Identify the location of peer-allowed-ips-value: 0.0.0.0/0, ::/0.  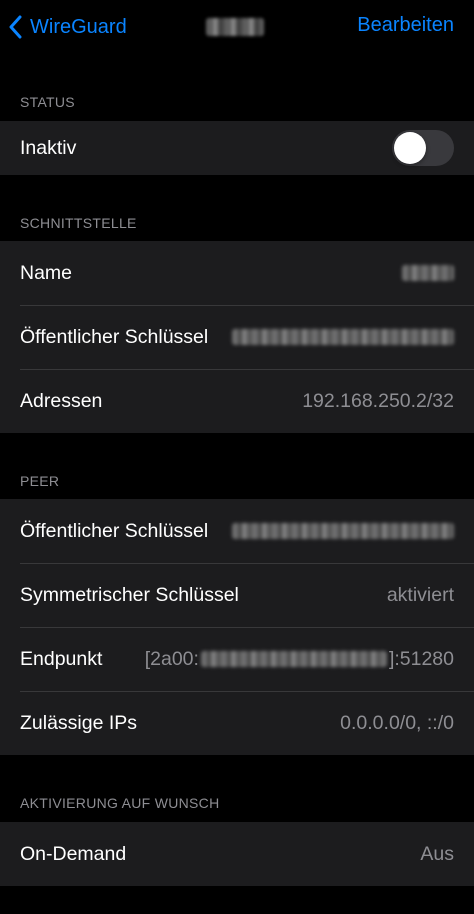
(397, 722).